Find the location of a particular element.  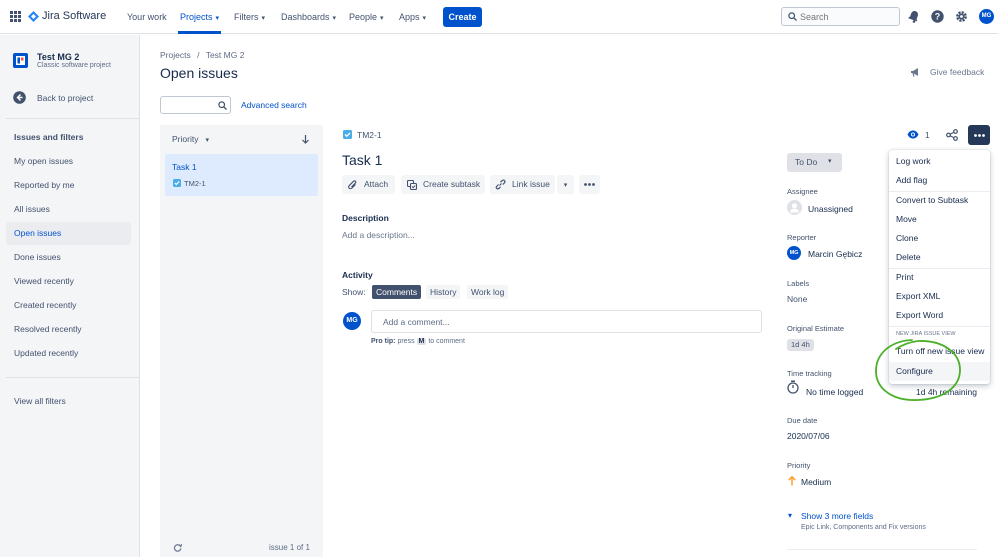

nav-projects: Projects ▾ is located at coordinates (199, 23).